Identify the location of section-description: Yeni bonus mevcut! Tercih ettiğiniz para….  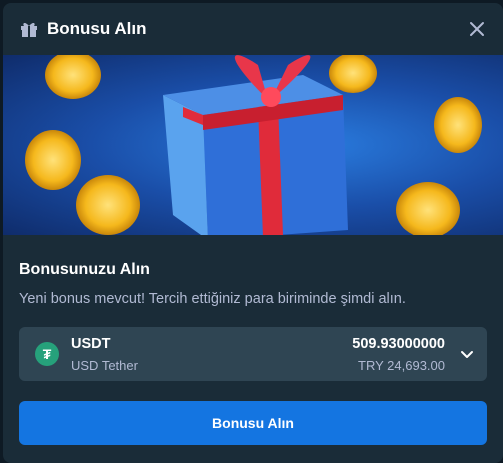
(212, 299).